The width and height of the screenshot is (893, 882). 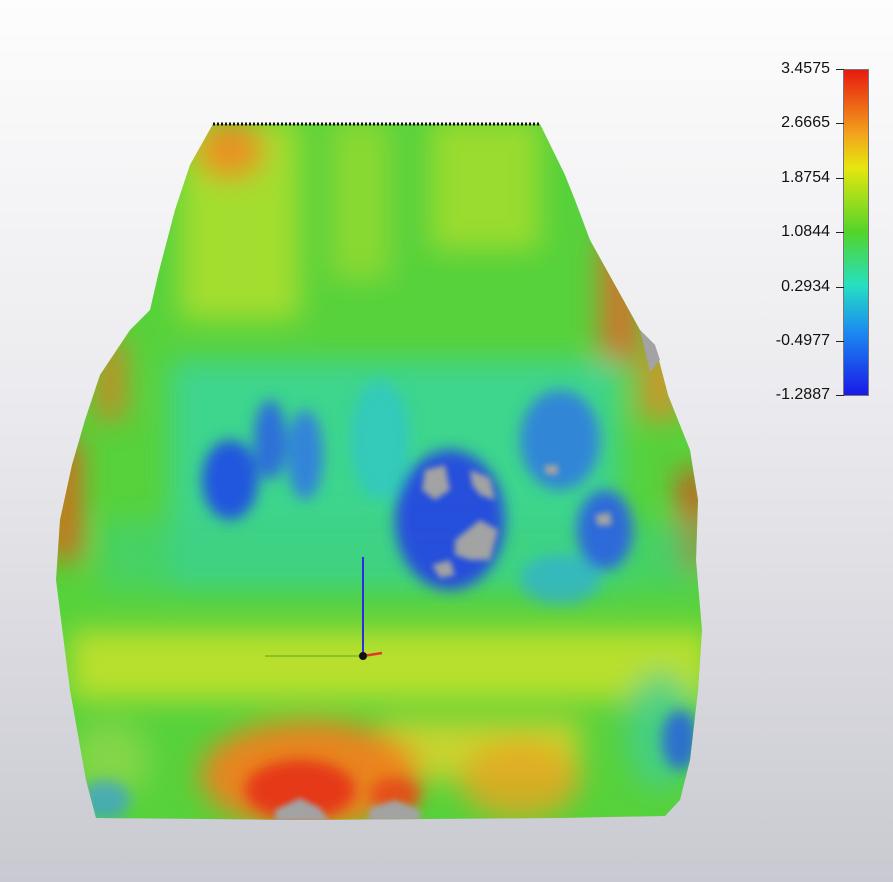 I want to click on colorbar-label: 1.8754, so click(x=805, y=177).